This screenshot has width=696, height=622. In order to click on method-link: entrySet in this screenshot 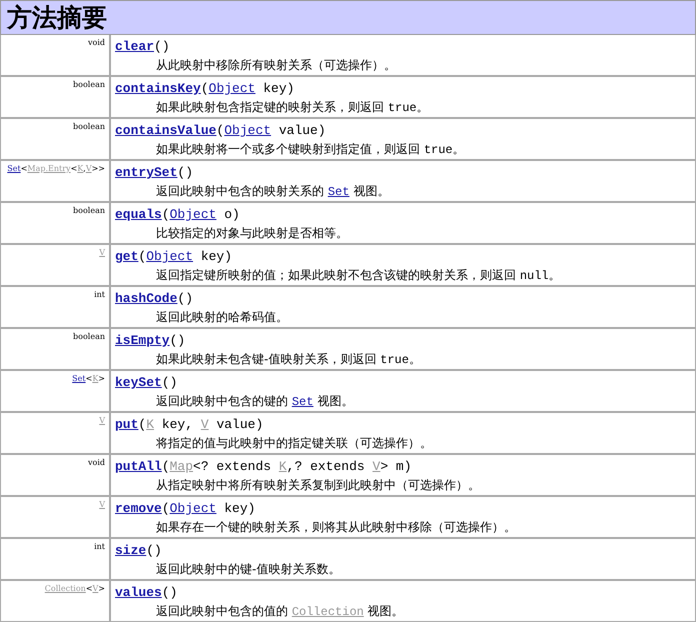, I will do `click(146, 172)`.